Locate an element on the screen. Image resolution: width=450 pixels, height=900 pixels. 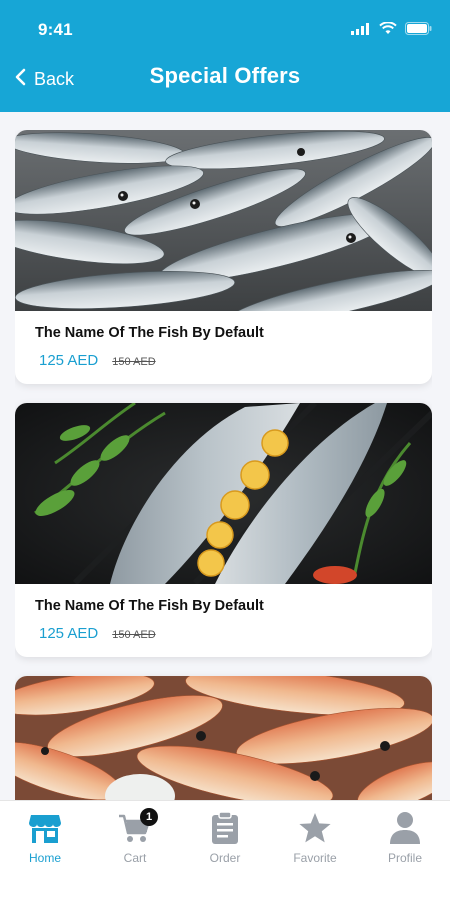
cart-badge: 1 is located at coordinates (149, 817).